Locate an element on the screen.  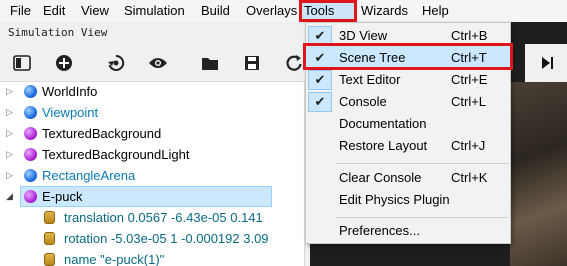
menu-help: Help is located at coordinates (435, 11).